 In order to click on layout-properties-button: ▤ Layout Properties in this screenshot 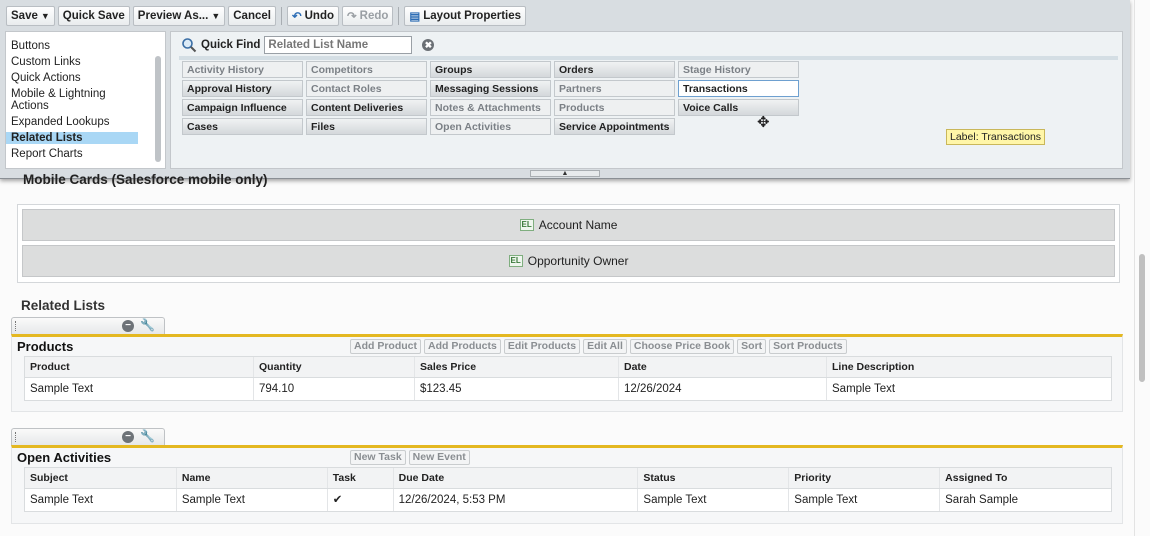, I will do `click(465, 16)`.